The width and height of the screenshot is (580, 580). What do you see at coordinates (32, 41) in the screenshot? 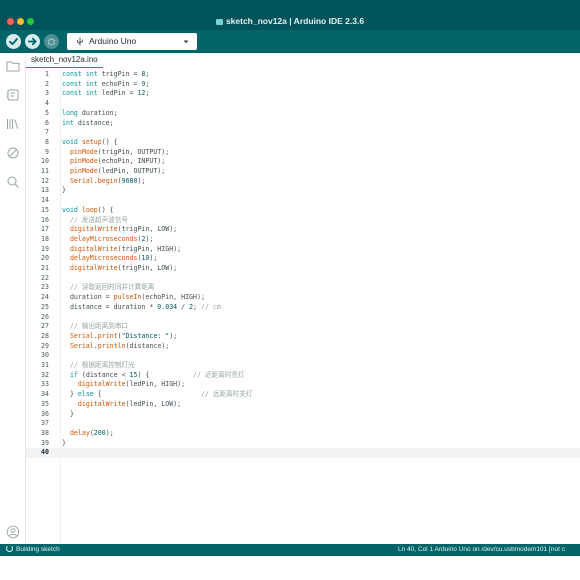
I see `upload-button` at bounding box center [32, 41].